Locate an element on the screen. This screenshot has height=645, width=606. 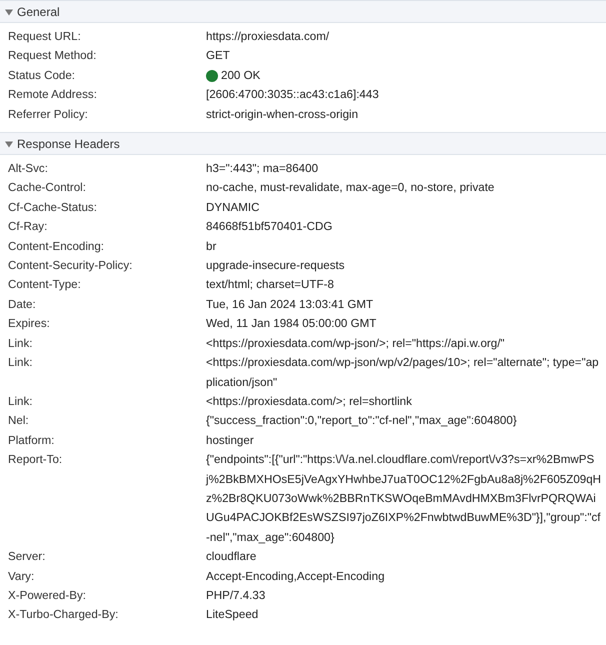
header-value: <https://proxiesdata.com/wp-json/>; rel="https://api.w.org/" is located at coordinates (355, 344).